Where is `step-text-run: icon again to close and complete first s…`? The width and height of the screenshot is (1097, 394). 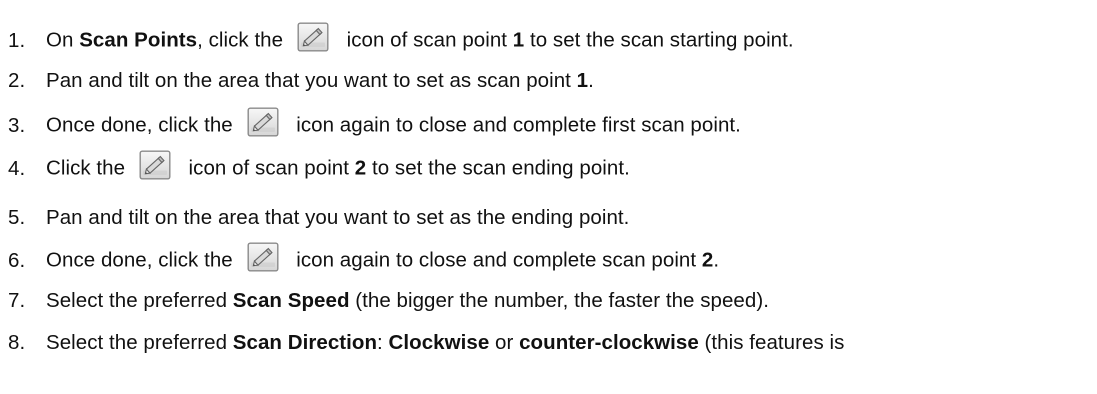 step-text-run: icon again to close and complete first s… is located at coordinates (515, 125).